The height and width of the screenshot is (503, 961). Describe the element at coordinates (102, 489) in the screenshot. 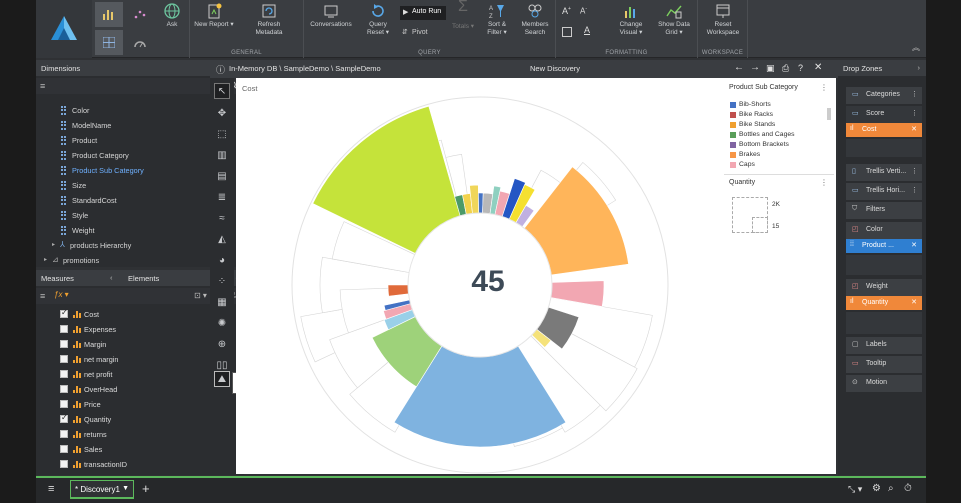

I see `tab-discovery1: * Discovery1 ▼` at that location.